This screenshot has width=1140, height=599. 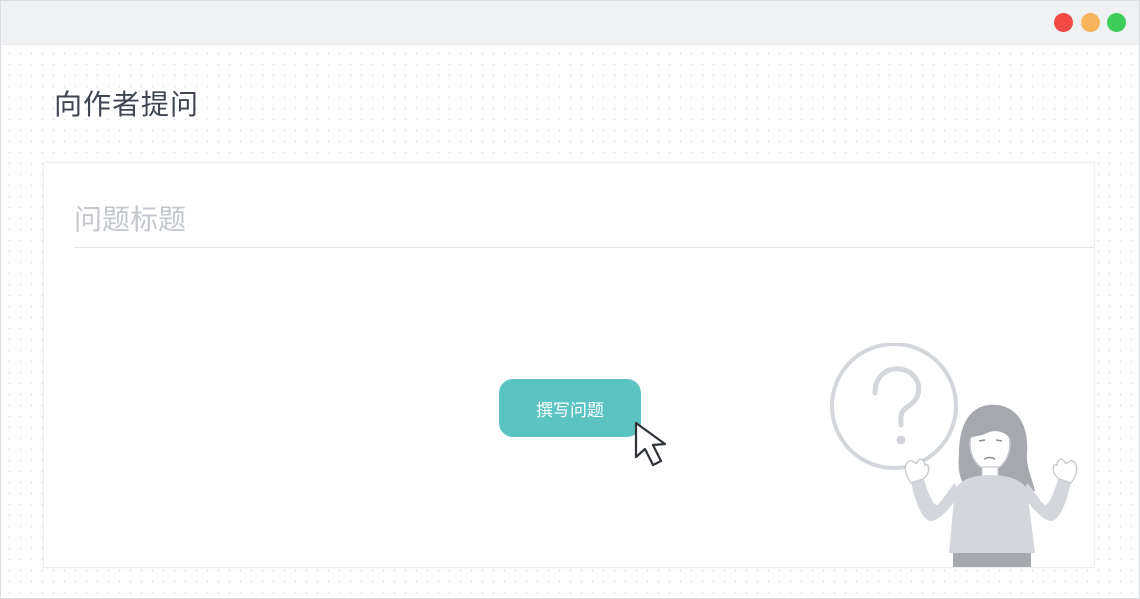 I want to click on maximize-window-icon, so click(x=1116, y=22).